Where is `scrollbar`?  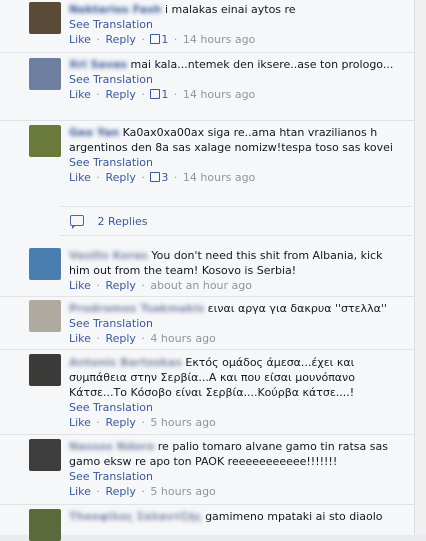 scrollbar is located at coordinates (420, 267).